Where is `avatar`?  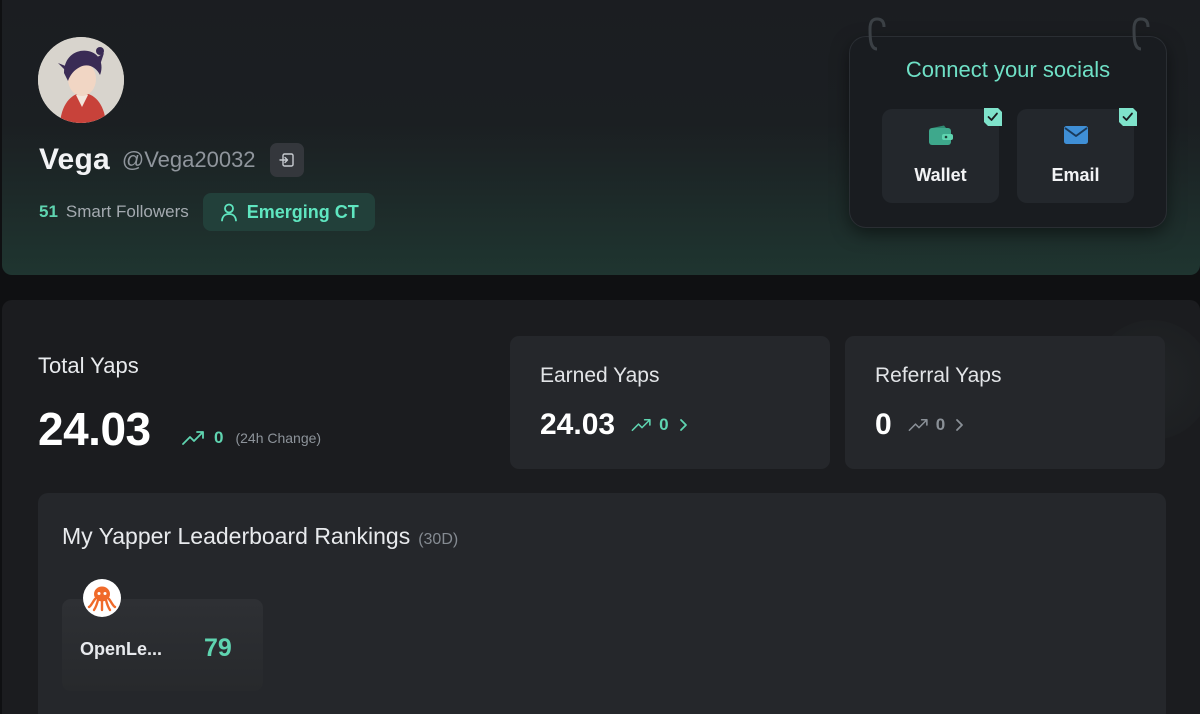 avatar is located at coordinates (81, 80).